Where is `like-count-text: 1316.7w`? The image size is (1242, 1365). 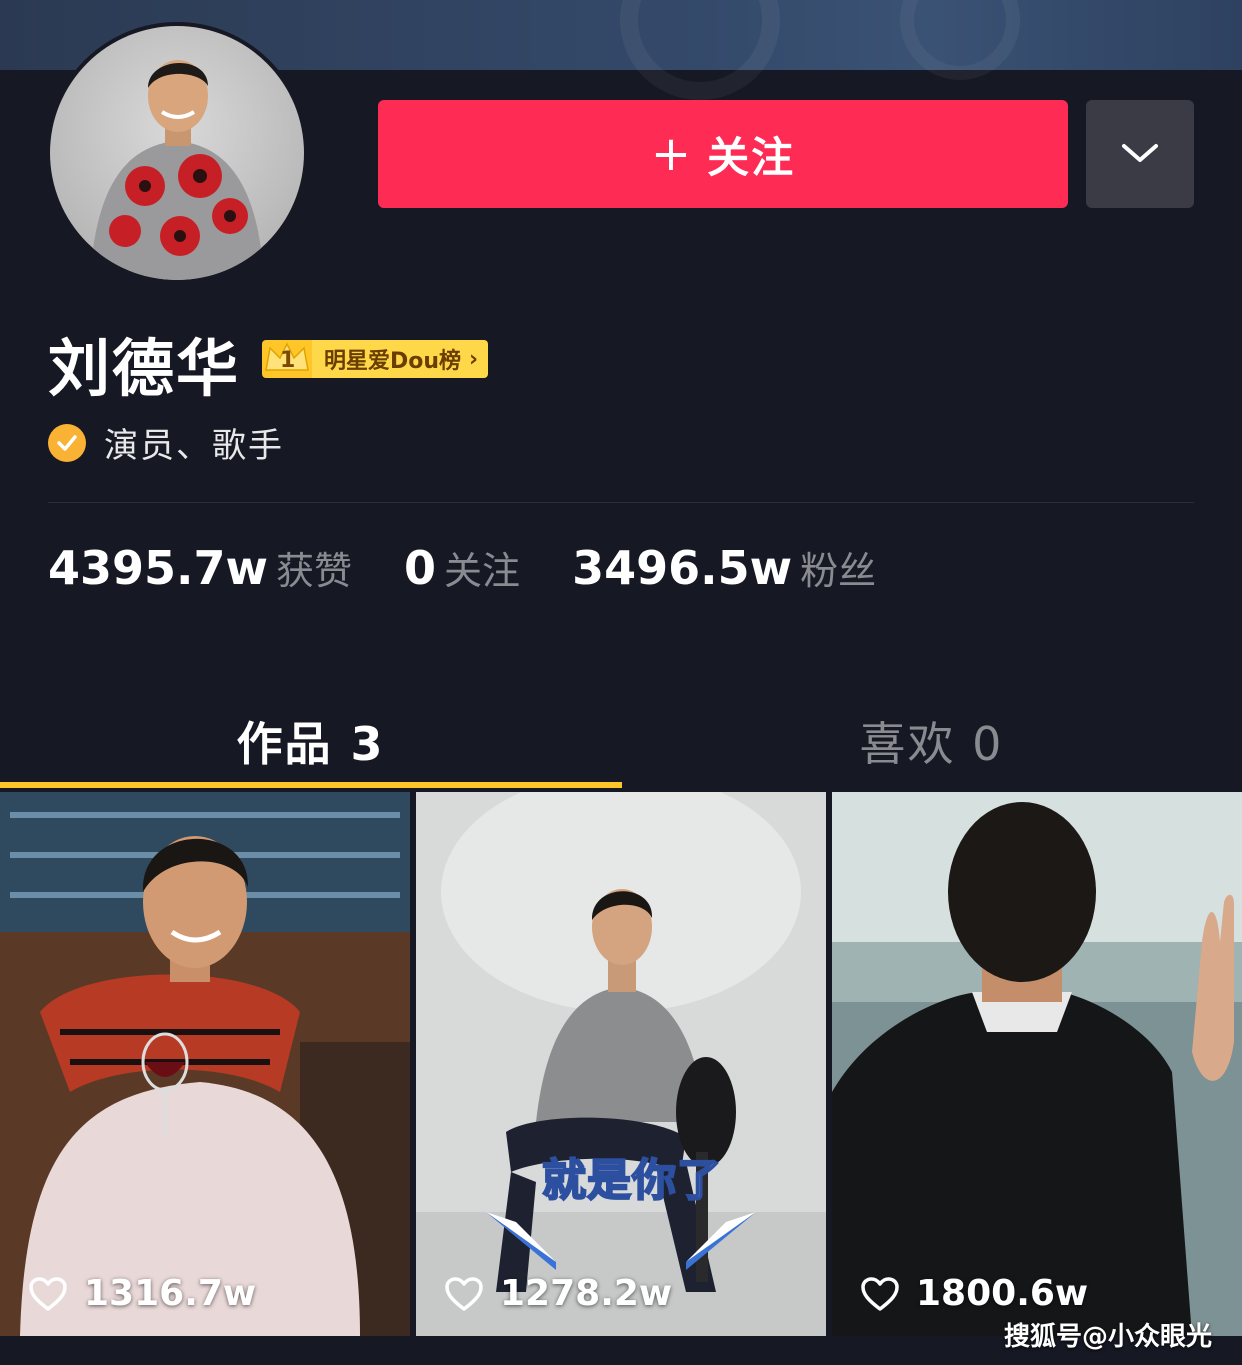 like-count-text: 1316.7w is located at coordinates (170, 1293).